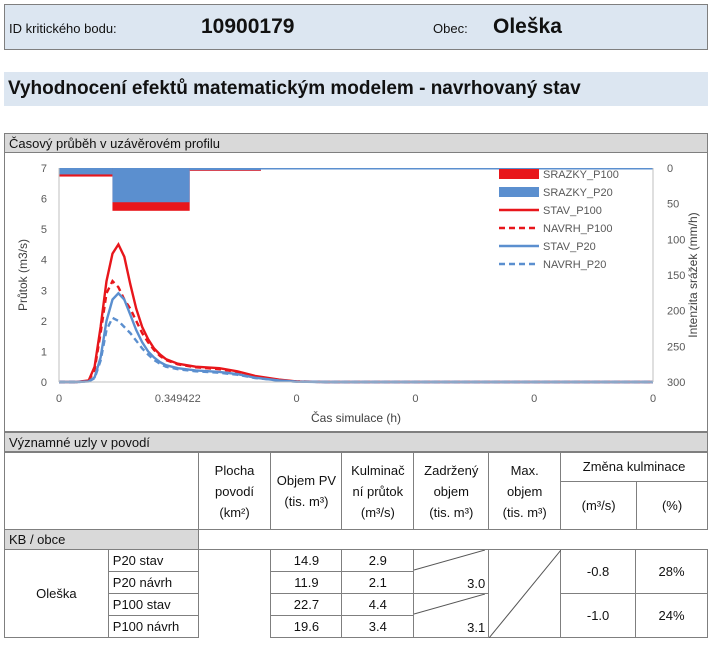 This screenshot has width=714, height=645. What do you see at coordinates (378, 560) in the screenshot?
I see `kulm-cell: 2.9` at bounding box center [378, 560].